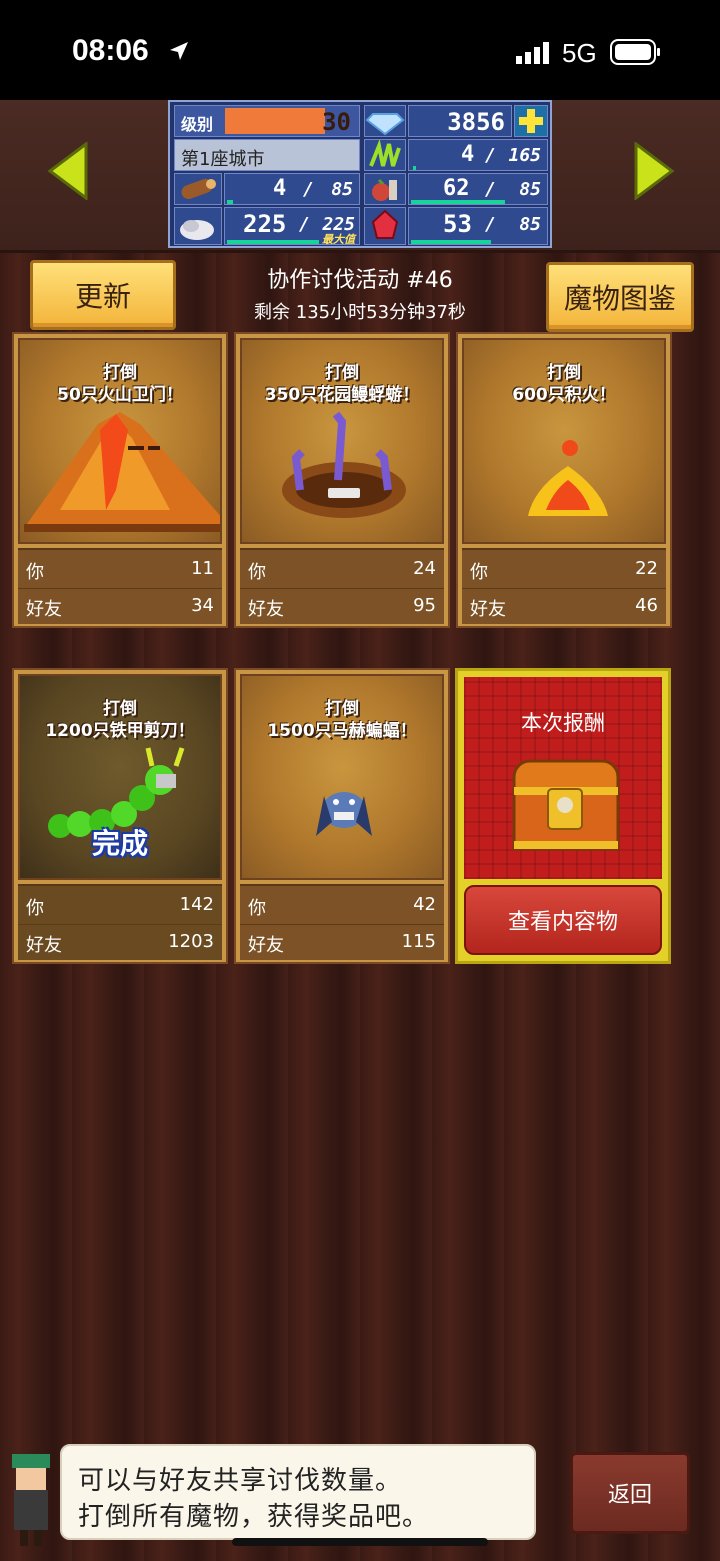 The image size is (720, 1561). I want to click on card-stats: 你 24 好友 95, so click(342, 586).